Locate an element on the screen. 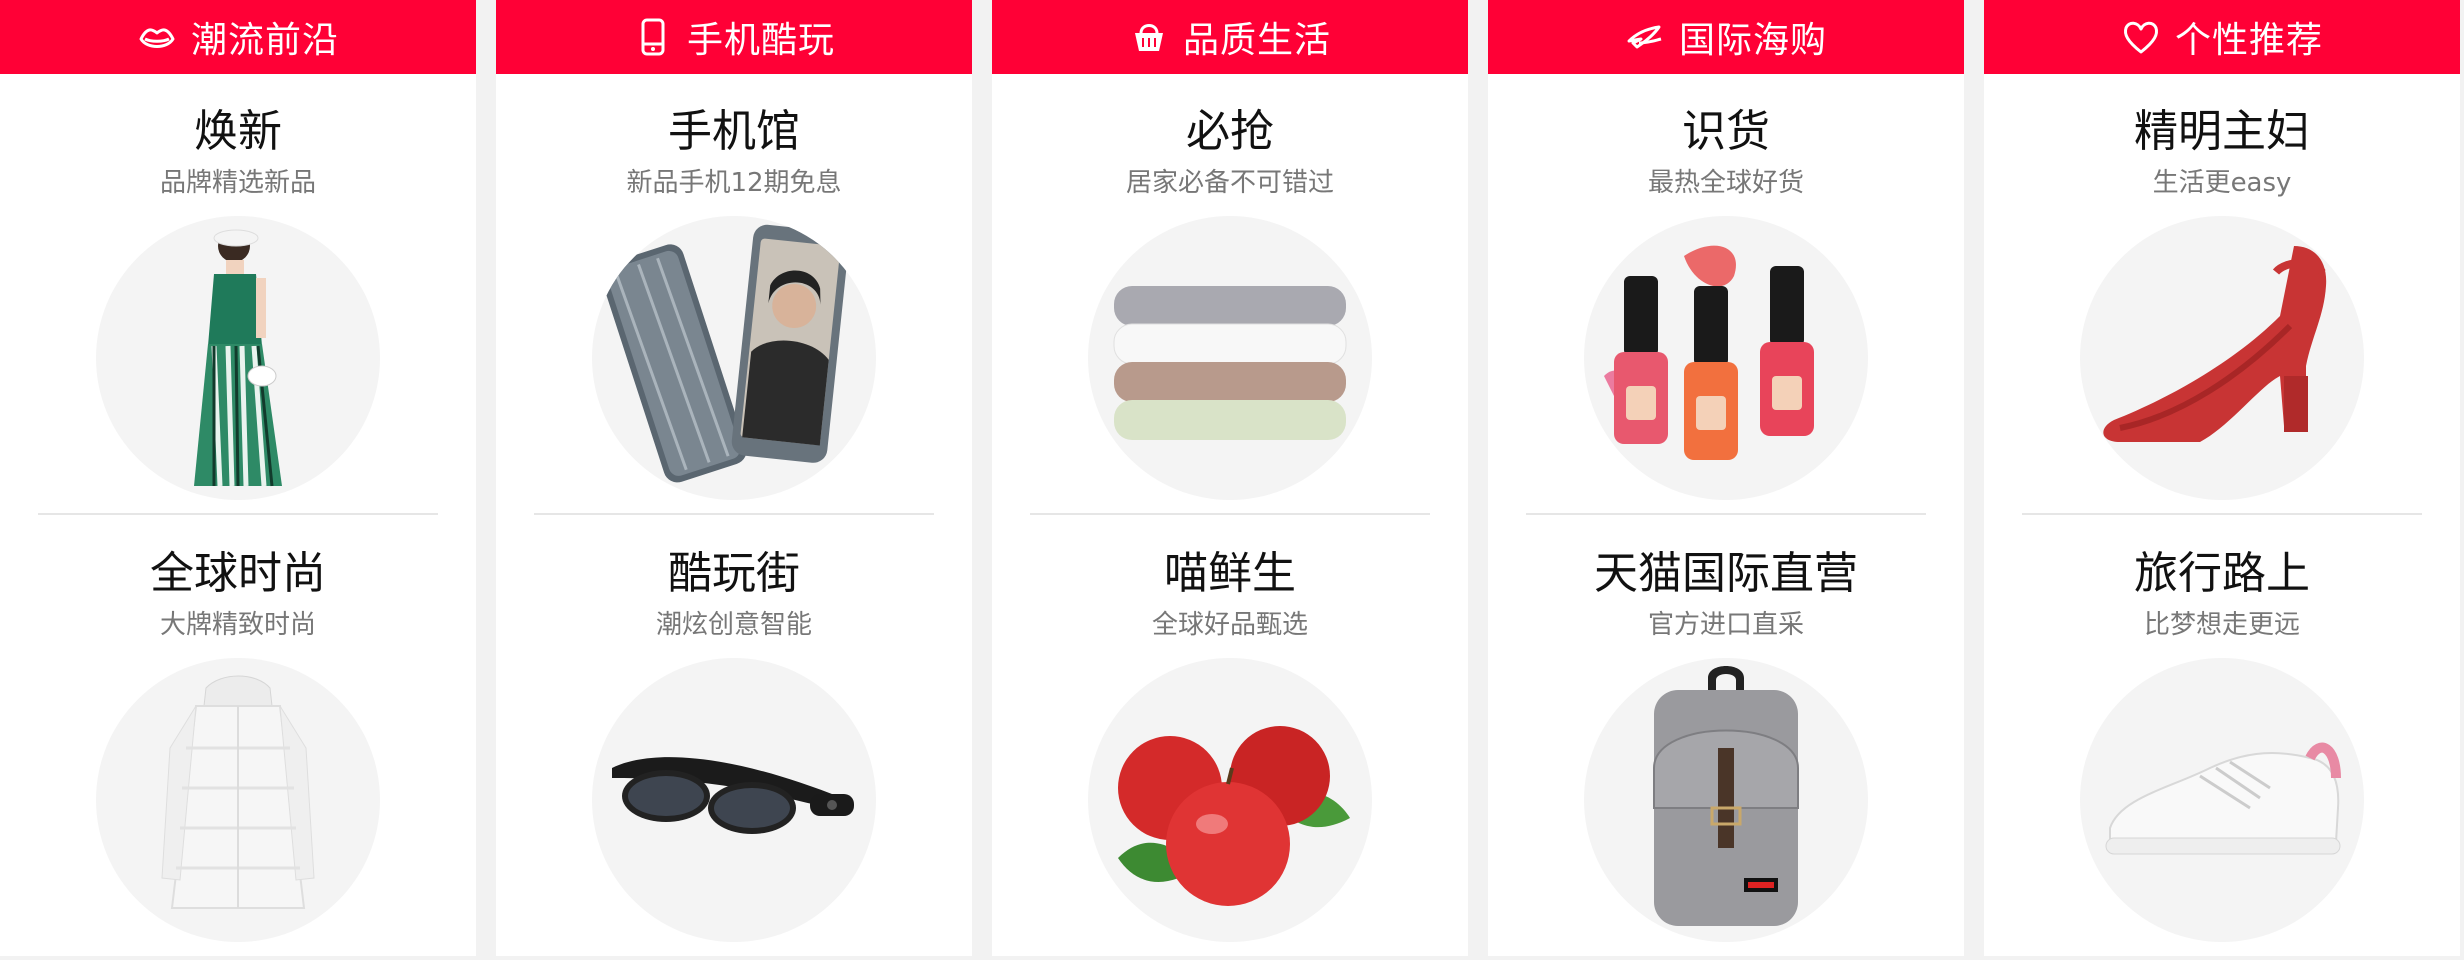  promo-card-tmall-global: 天猫国际直营 官方进口直采 is located at coordinates (1726, 737).